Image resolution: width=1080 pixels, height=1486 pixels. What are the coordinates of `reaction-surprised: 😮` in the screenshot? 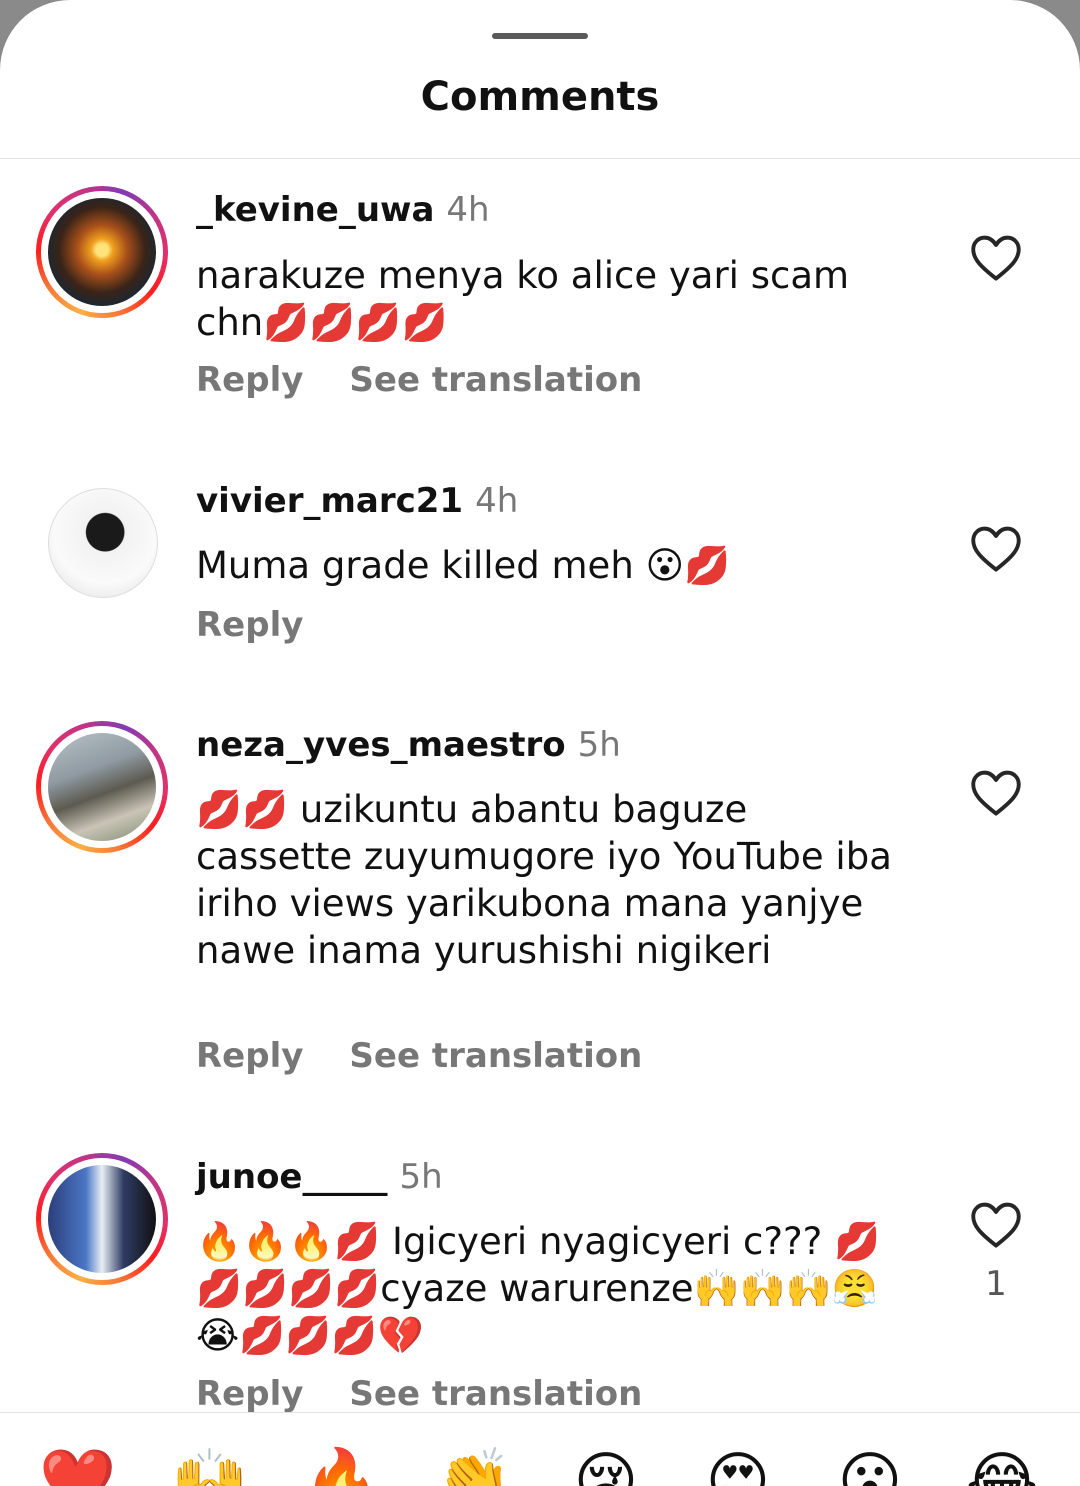 It's located at (870, 1463).